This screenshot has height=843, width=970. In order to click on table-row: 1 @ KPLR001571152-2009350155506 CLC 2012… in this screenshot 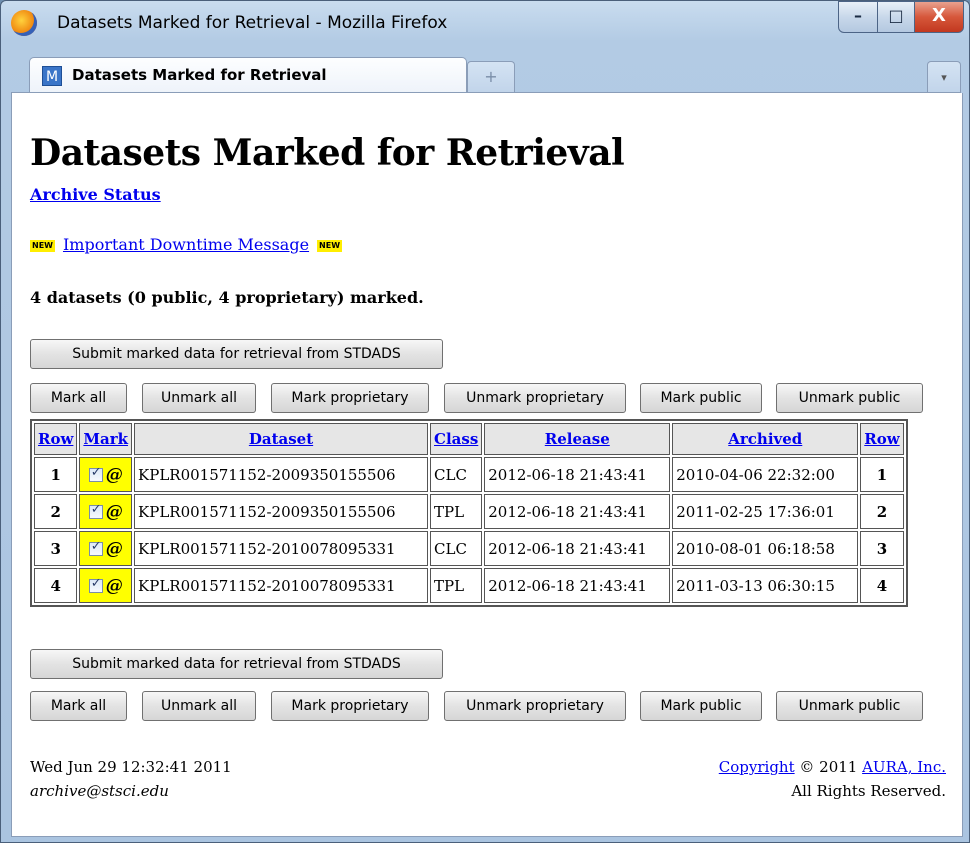, I will do `click(469, 474)`.